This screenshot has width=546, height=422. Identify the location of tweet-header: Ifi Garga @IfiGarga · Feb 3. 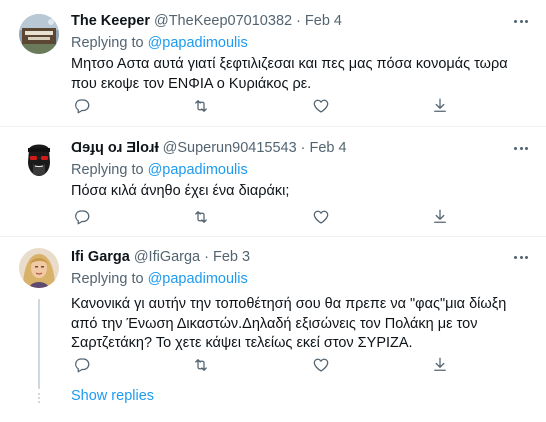
(301, 257).